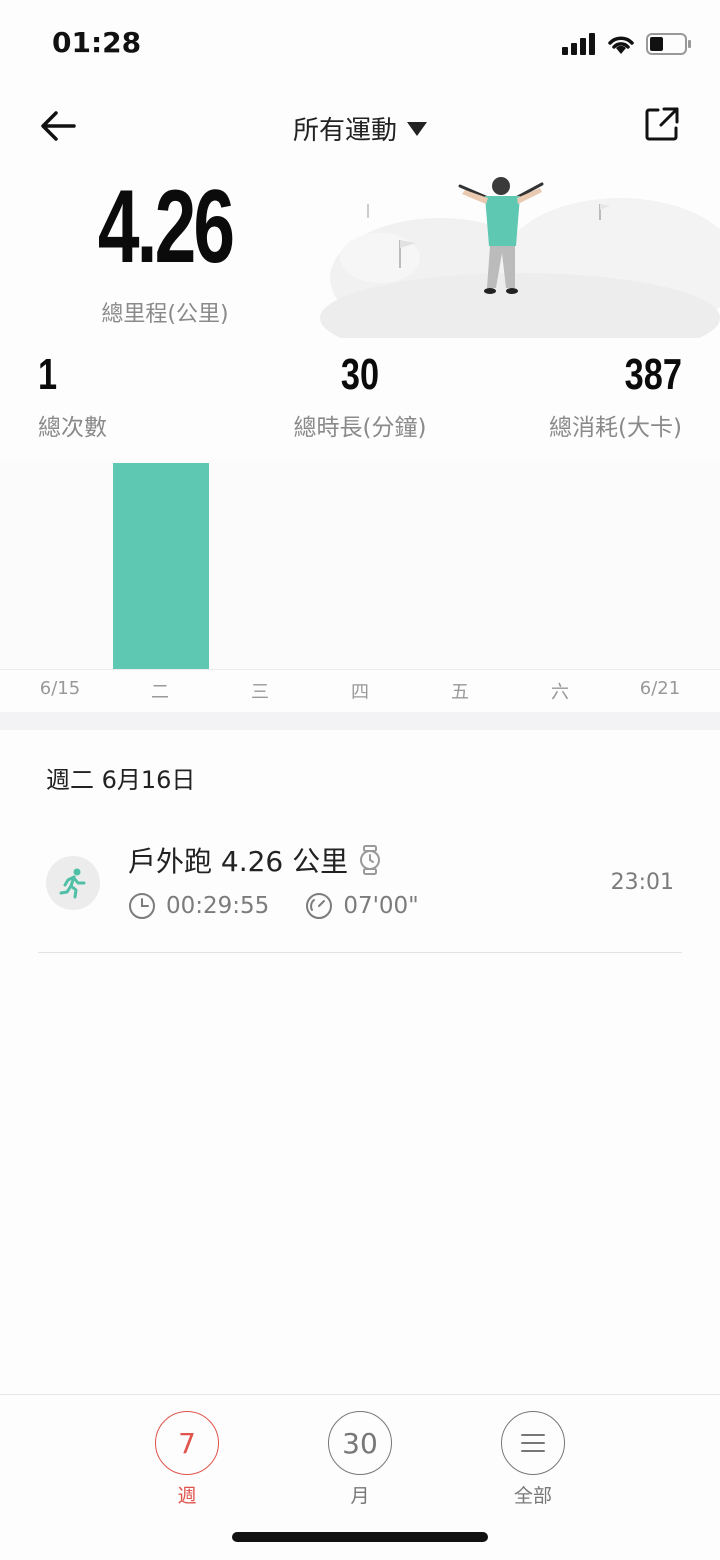 Image resolution: width=720 pixels, height=1560 pixels. What do you see at coordinates (360, 428) in the screenshot?
I see `duration-label: 總時長(分鐘)` at bounding box center [360, 428].